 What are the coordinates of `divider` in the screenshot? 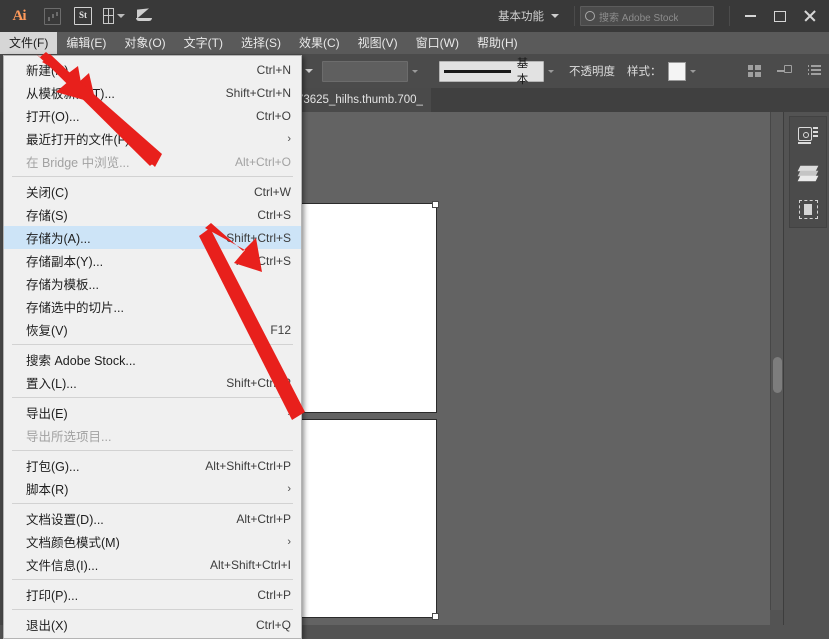 It's located at (574, 16).